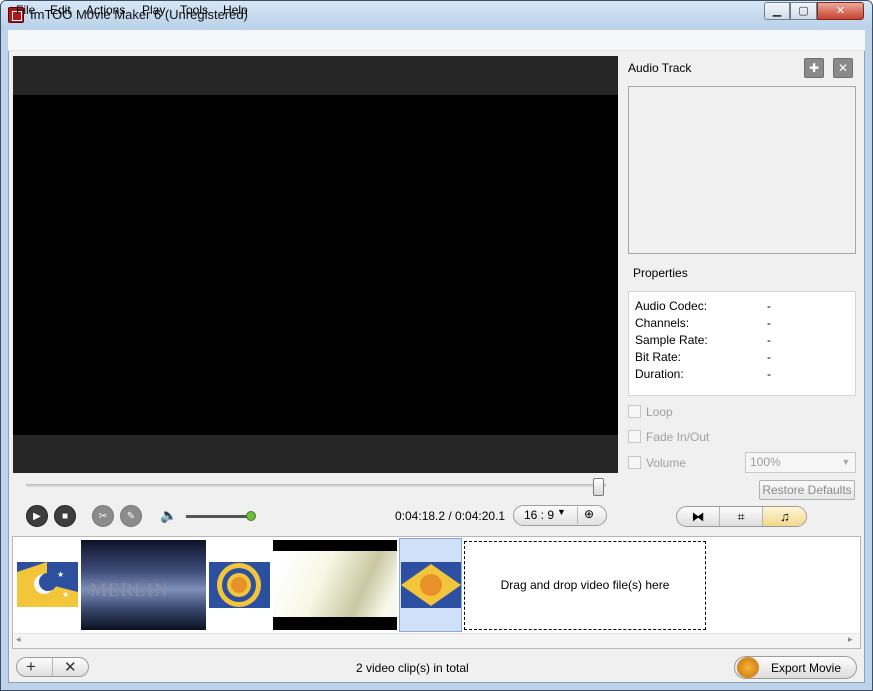  What do you see at coordinates (450, 516) in the screenshot?
I see `time-readout: 0:04:18.2 / 0:04:20.1` at bounding box center [450, 516].